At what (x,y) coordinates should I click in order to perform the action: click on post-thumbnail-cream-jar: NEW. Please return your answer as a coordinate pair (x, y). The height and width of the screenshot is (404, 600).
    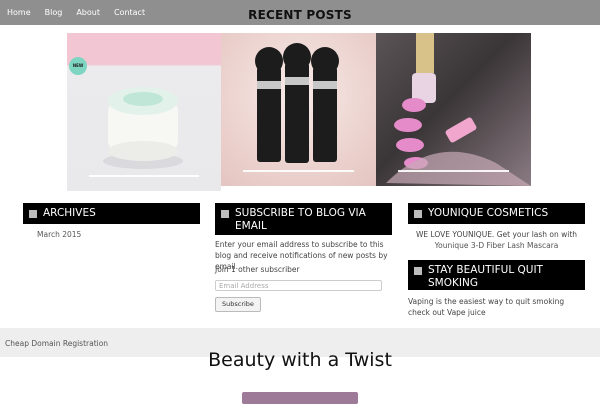
    Looking at the image, I should click on (144, 112).